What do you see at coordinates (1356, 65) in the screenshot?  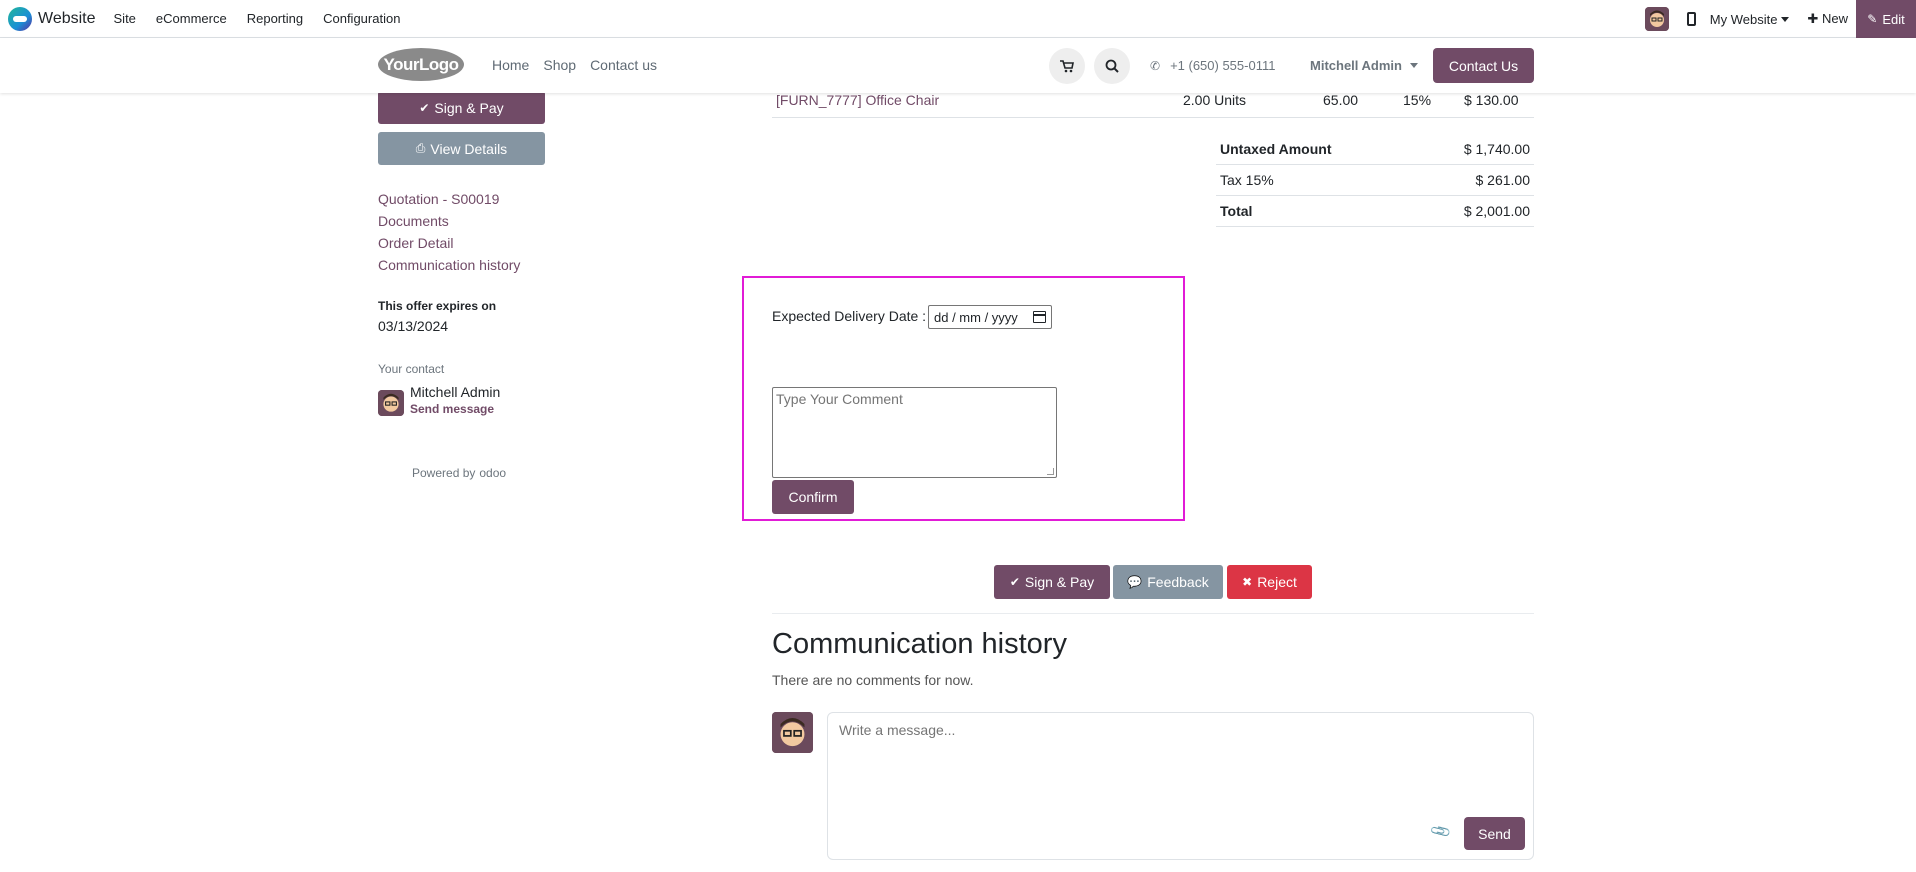 I see `user-menu-label: Mitchell Admin` at bounding box center [1356, 65].